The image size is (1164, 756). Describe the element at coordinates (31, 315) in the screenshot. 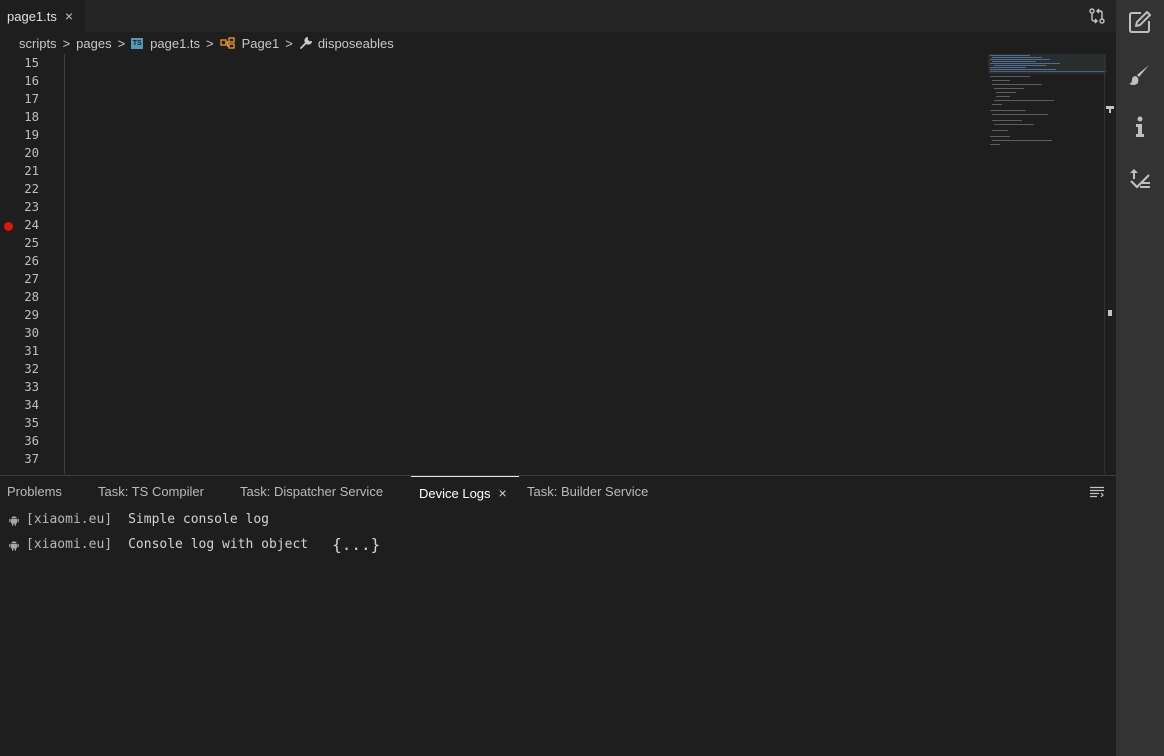

I see `line-number: 29` at that location.